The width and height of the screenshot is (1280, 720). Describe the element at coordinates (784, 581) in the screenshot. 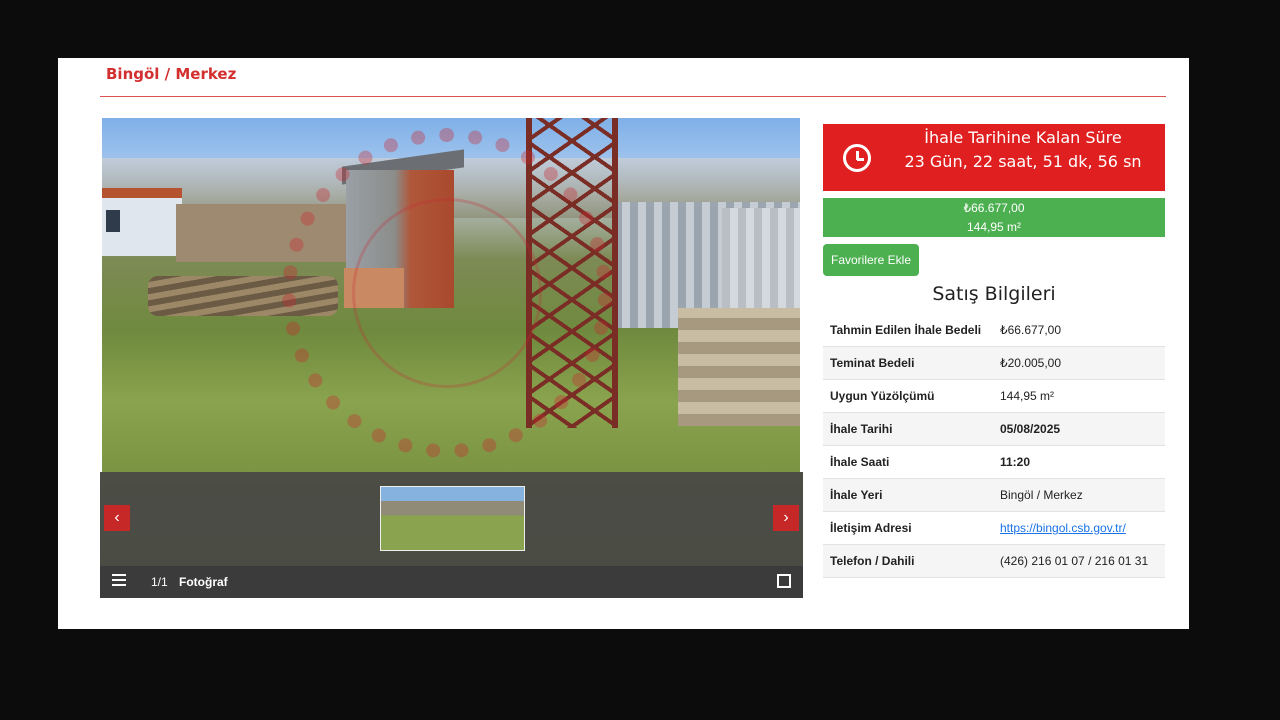

I see `fullscreen-icon` at that location.